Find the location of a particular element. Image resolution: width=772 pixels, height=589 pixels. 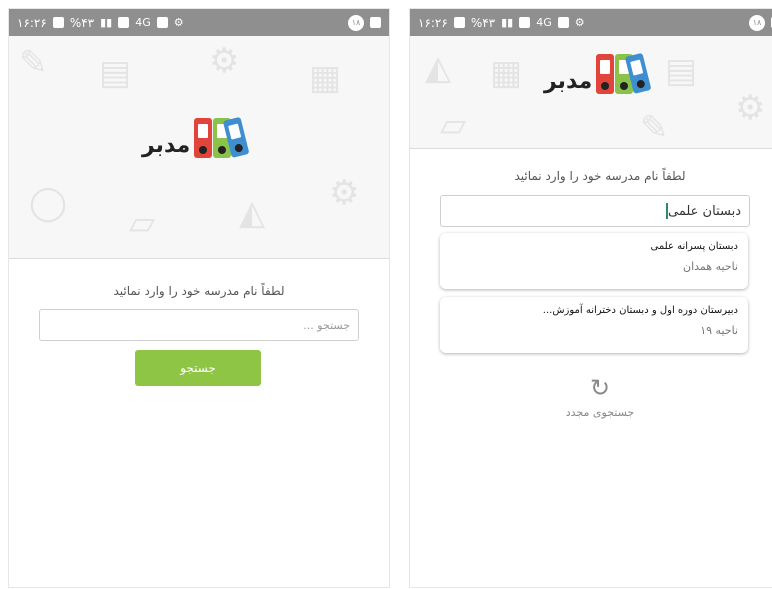

refresh-icon: ↻ is located at coordinates (591, 388).